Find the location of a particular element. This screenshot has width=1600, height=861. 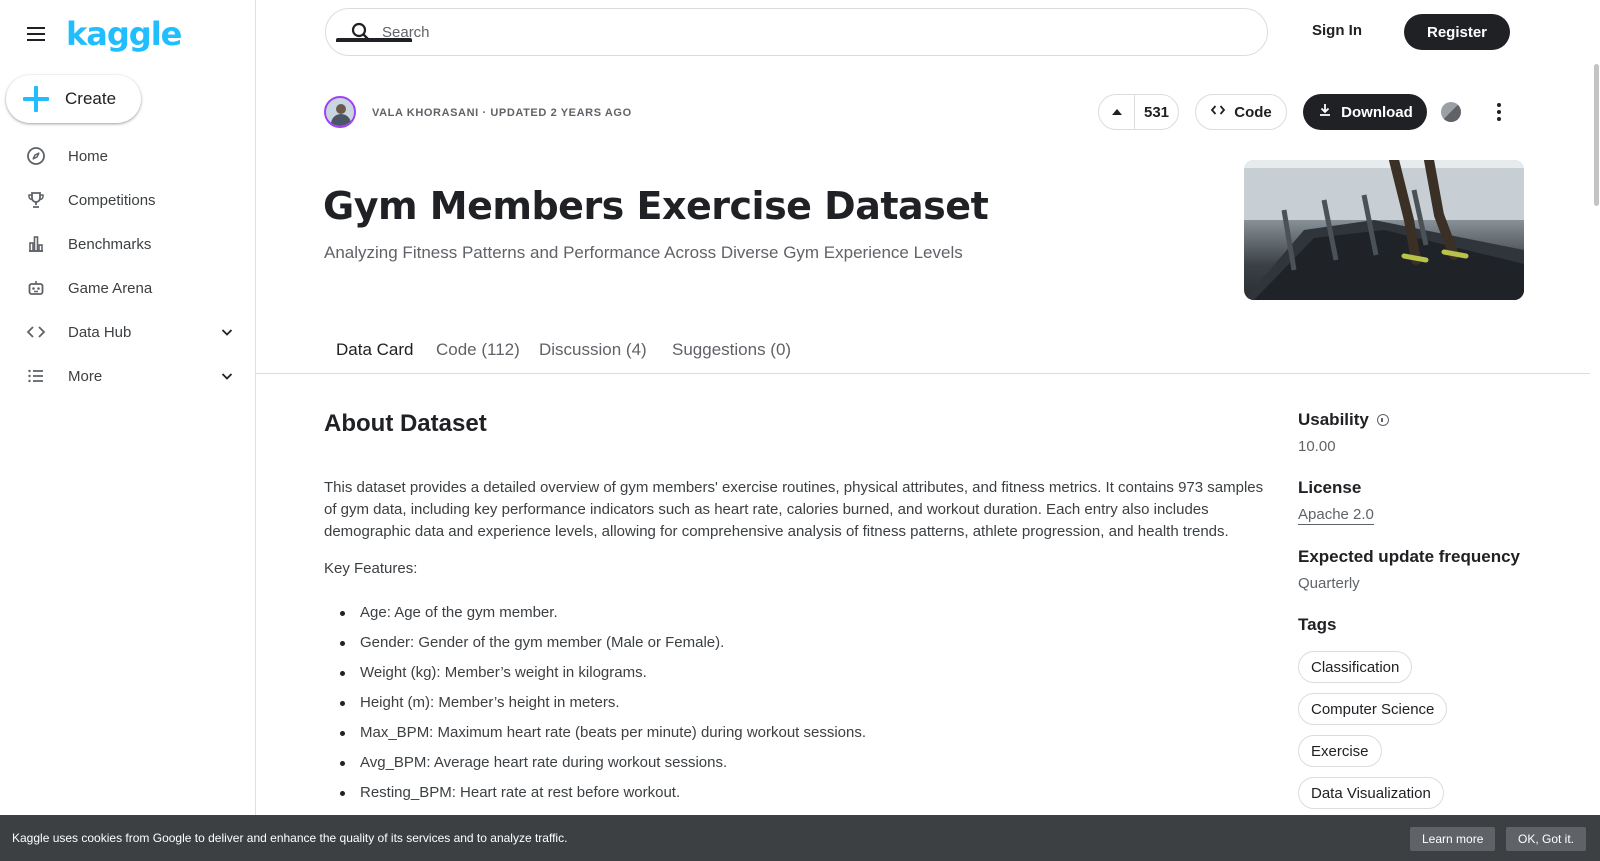

tab-code: Code (112) is located at coordinates (478, 350).